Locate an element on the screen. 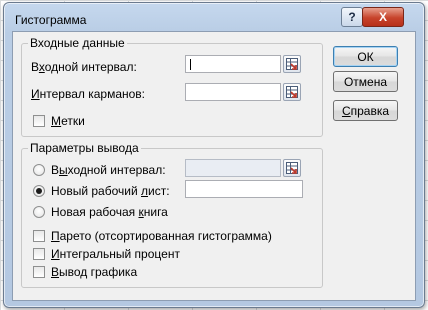 This screenshot has height=310, width=428. chart-output-label: Вывод графика is located at coordinates (94, 272).